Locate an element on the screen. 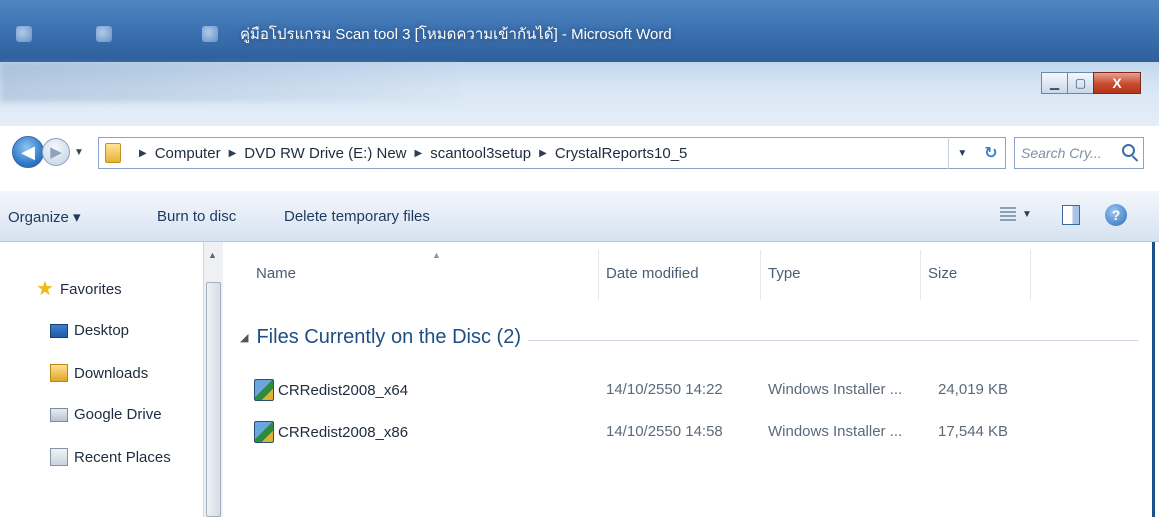 Image resolution: width=1159 pixels, height=517 pixels. column-header-size: Size is located at coordinates (942, 273).